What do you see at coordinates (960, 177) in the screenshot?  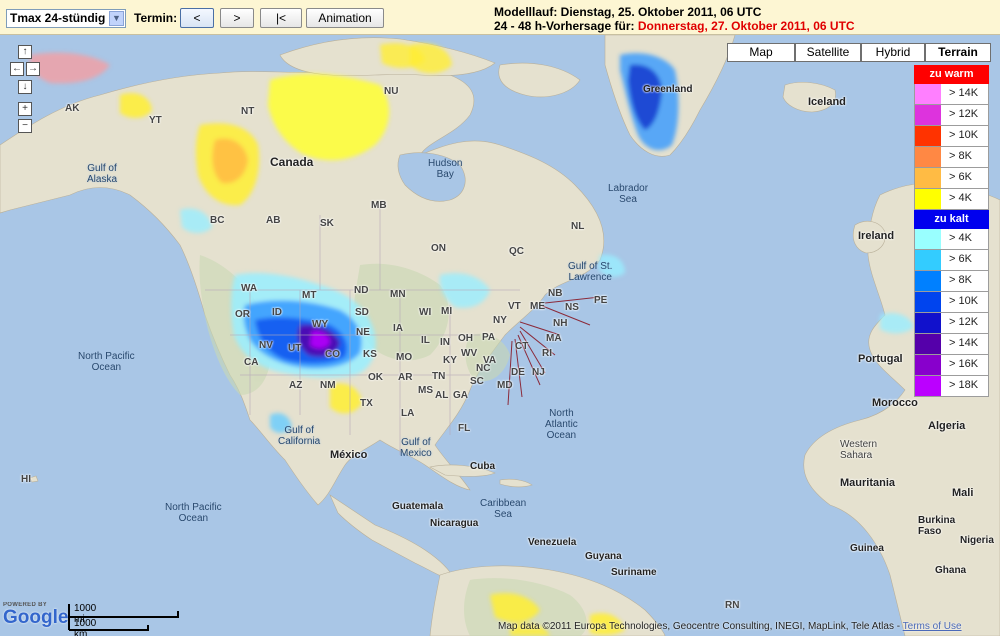 I see `legend-warm-label: > 6K` at bounding box center [960, 177].